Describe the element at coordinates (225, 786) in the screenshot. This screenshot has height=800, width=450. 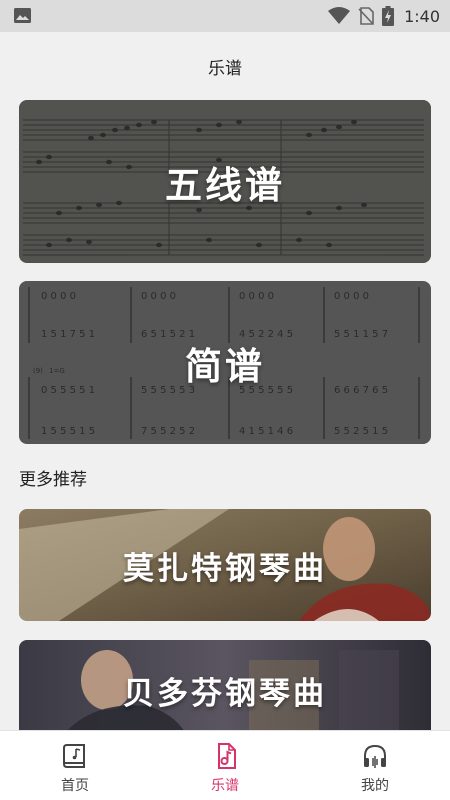
I see `nav-sheet-music-label: 乐谱` at that location.